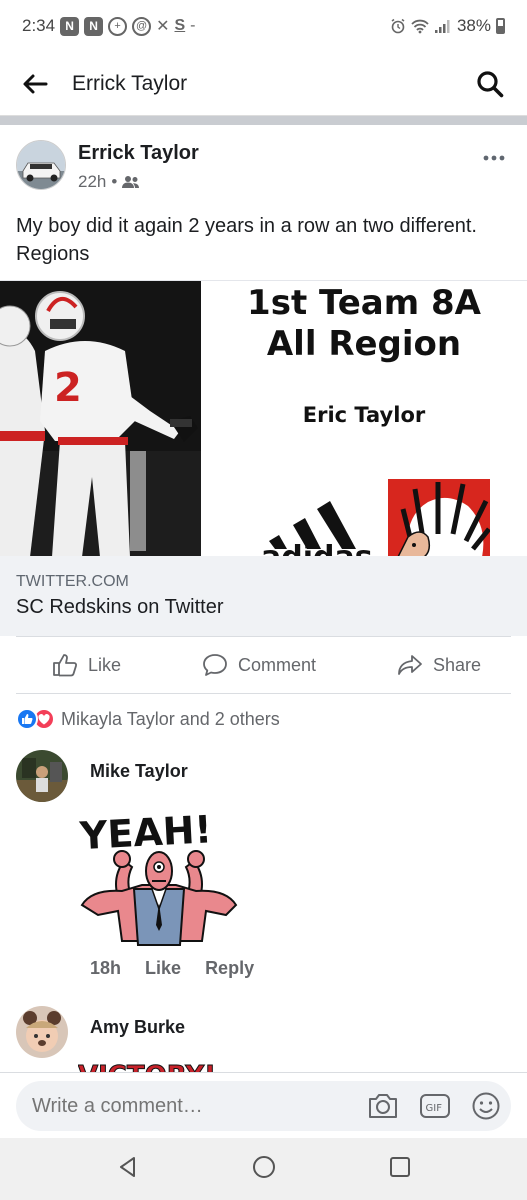  Describe the element at coordinates (65, 665) in the screenshot. I see `thumbs-up-icon` at that location.